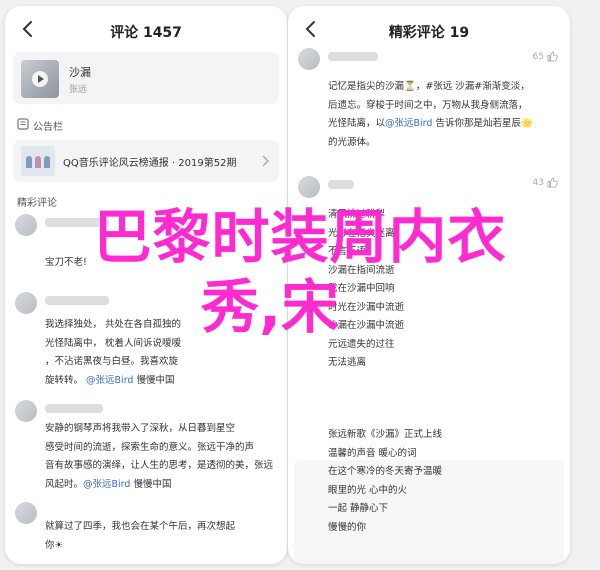 Image resolution: width=600 pixels, height=570 pixels. I want to click on like-count: 43, so click(538, 183).